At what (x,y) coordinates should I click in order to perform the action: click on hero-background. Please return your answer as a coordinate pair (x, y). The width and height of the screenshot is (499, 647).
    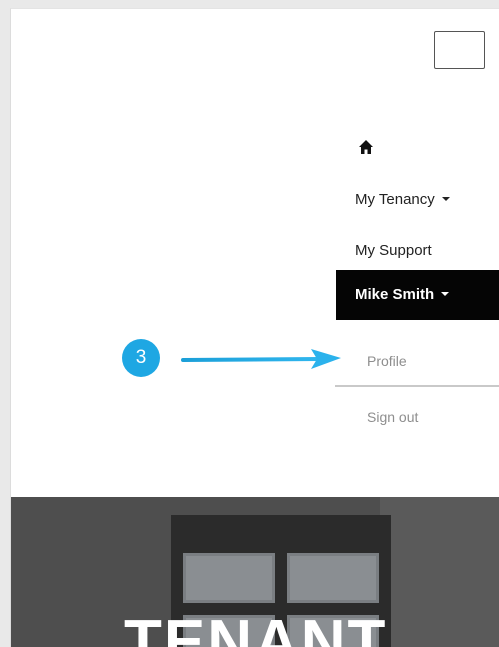
    Looking at the image, I should click on (439, 572).